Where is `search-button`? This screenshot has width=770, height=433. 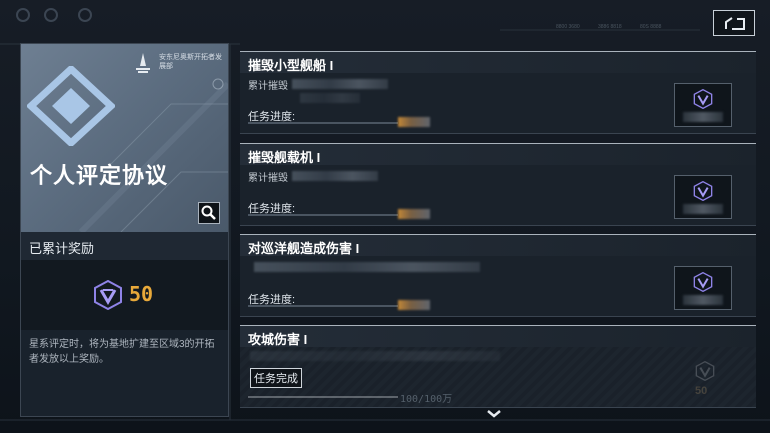 search-button is located at coordinates (209, 213).